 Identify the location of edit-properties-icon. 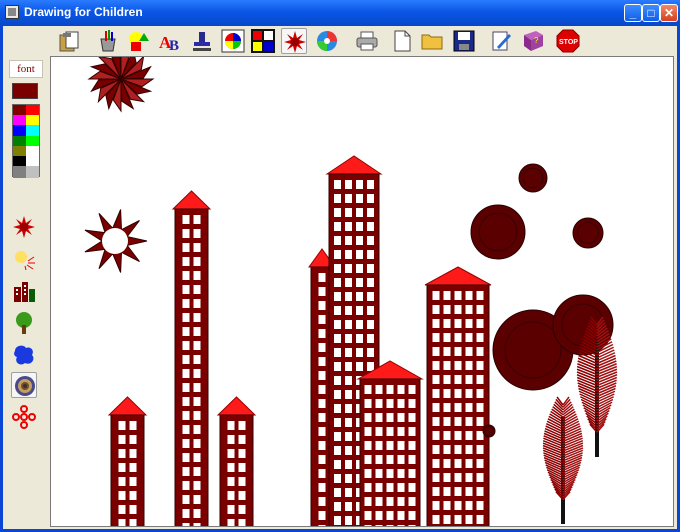
(501, 41).